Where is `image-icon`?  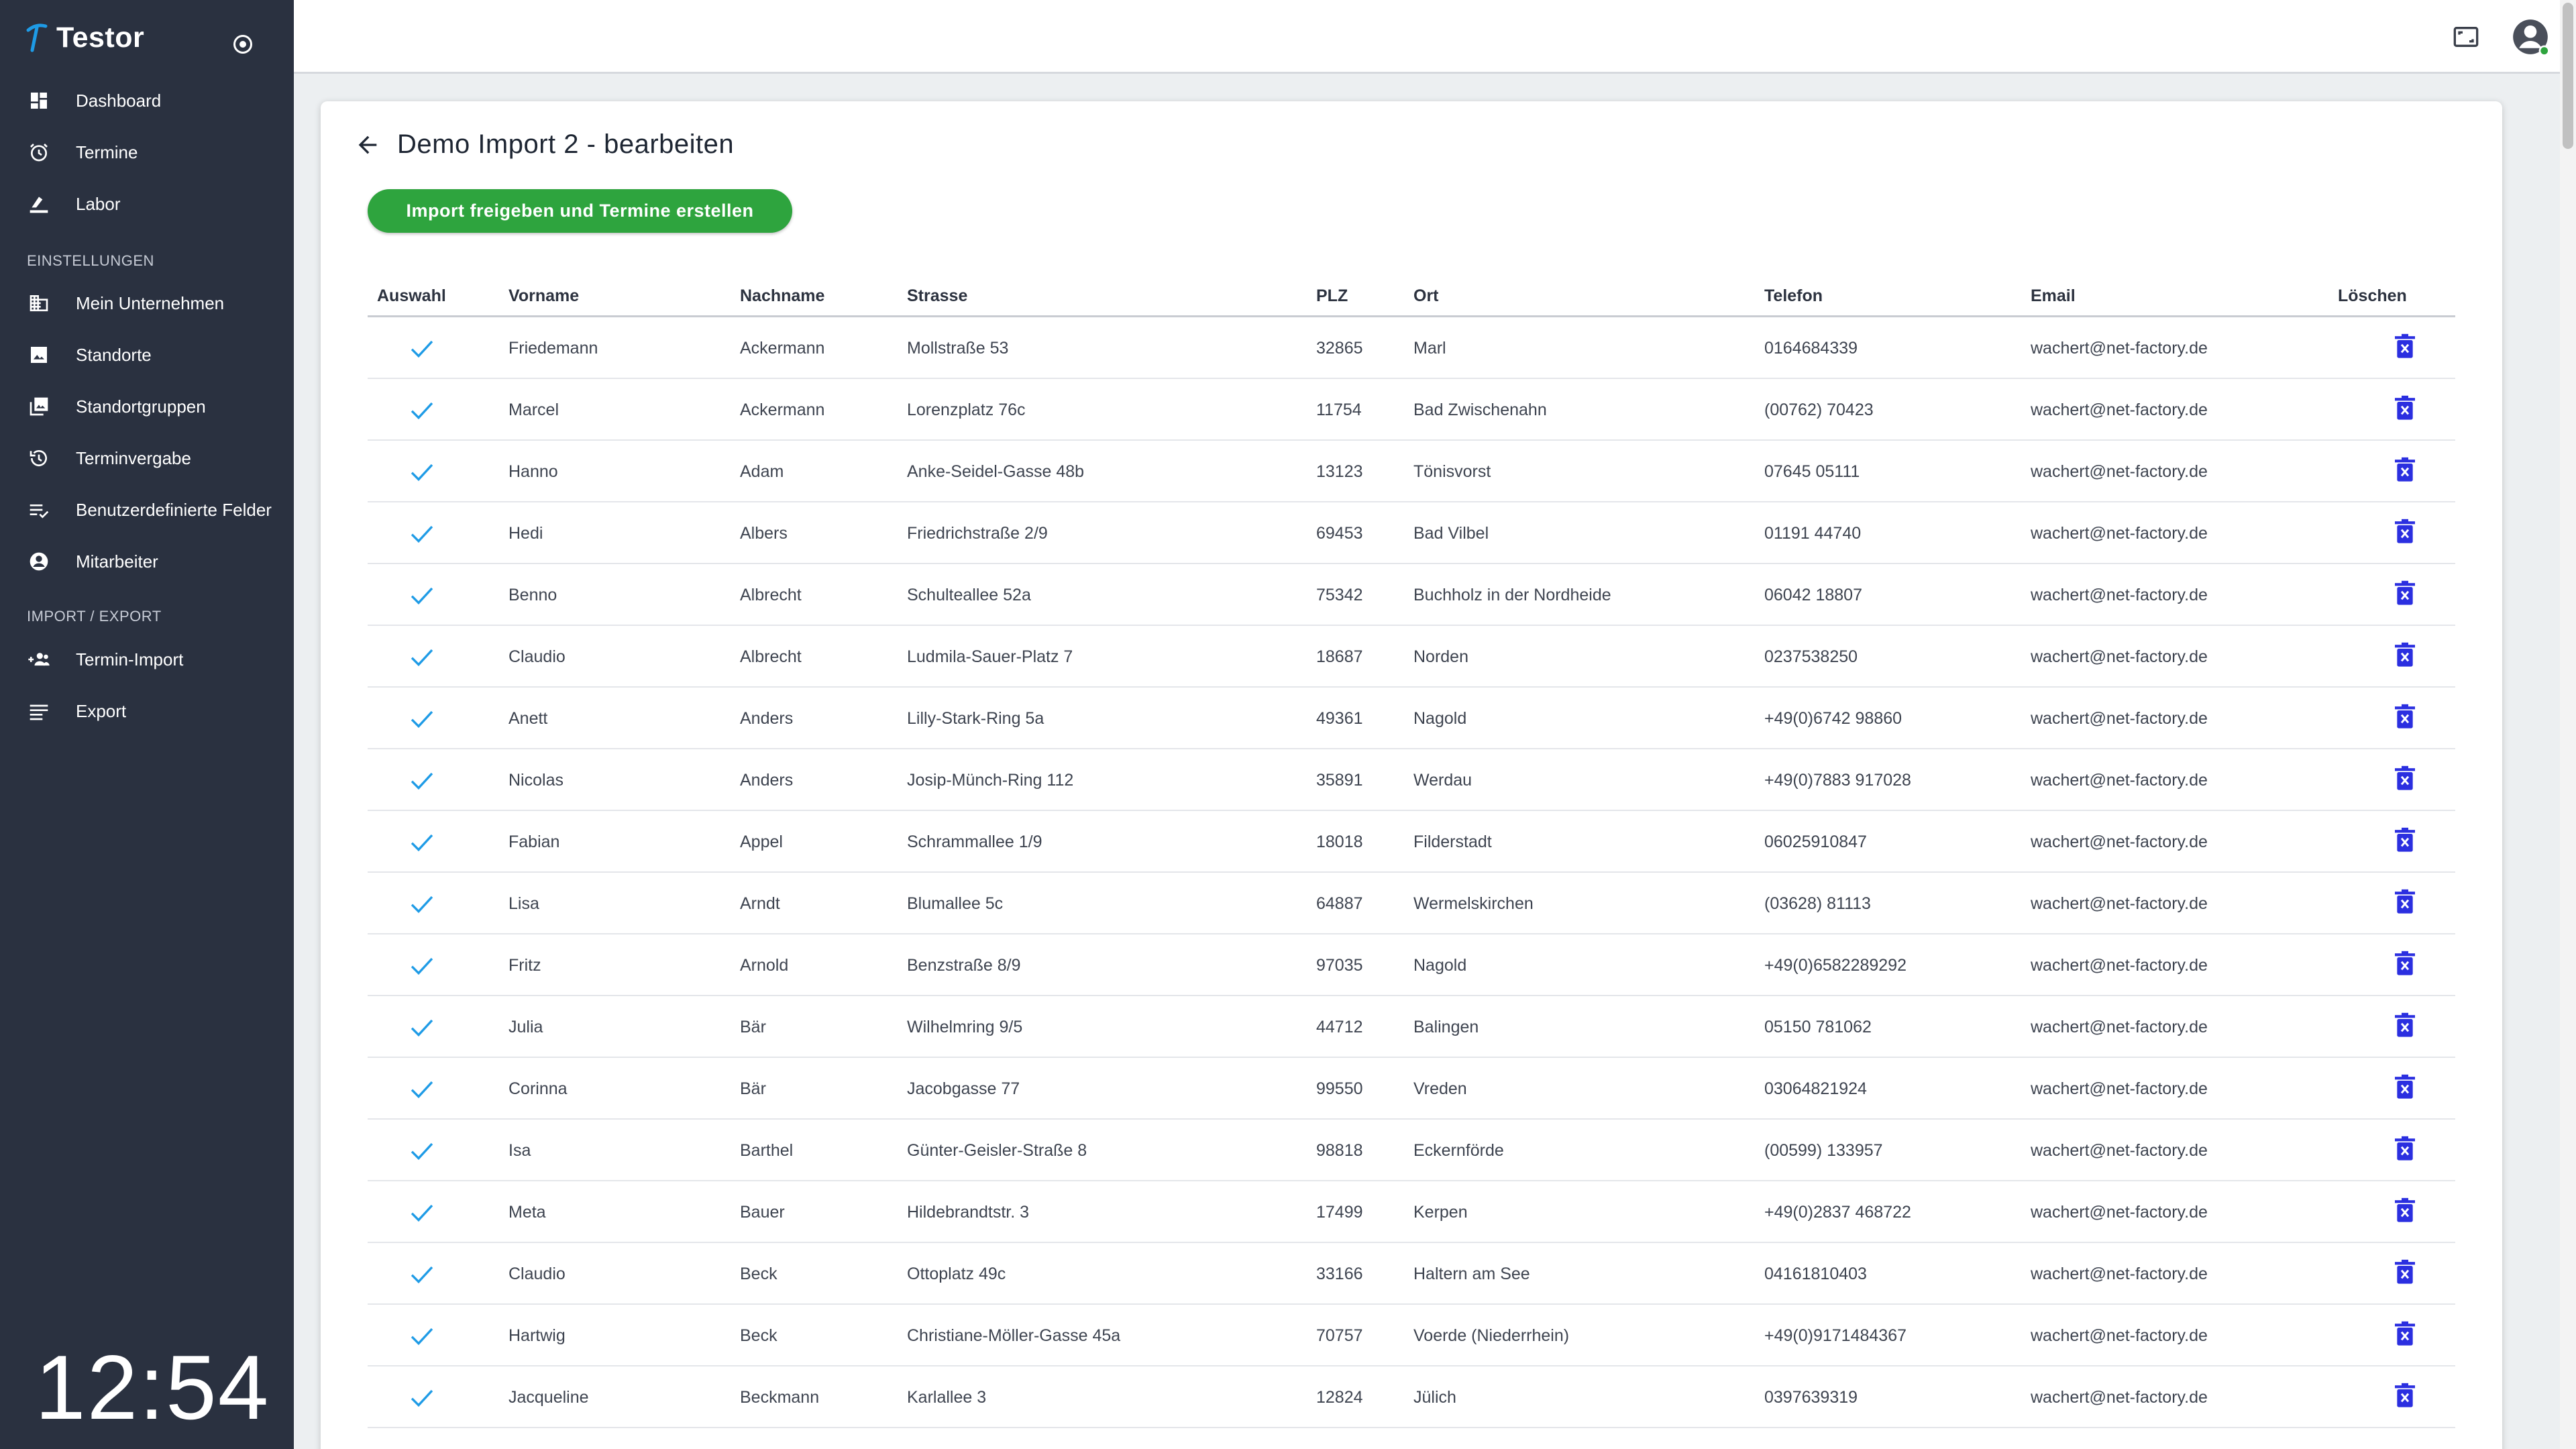 image-icon is located at coordinates (39, 355).